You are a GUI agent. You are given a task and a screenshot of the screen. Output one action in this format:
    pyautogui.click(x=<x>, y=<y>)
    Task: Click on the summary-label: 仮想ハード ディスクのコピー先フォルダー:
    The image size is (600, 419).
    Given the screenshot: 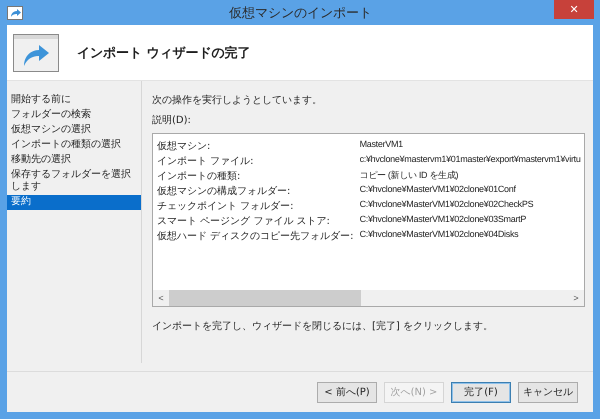 What is the action you would take?
    pyautogui.click(x=255, y=236)
    